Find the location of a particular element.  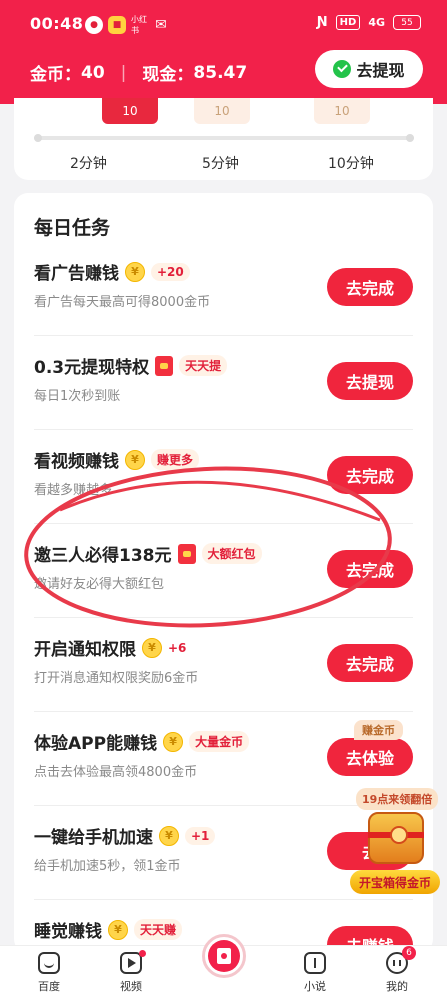

task-tag: 天天提 is located at coordinates (203, 365).